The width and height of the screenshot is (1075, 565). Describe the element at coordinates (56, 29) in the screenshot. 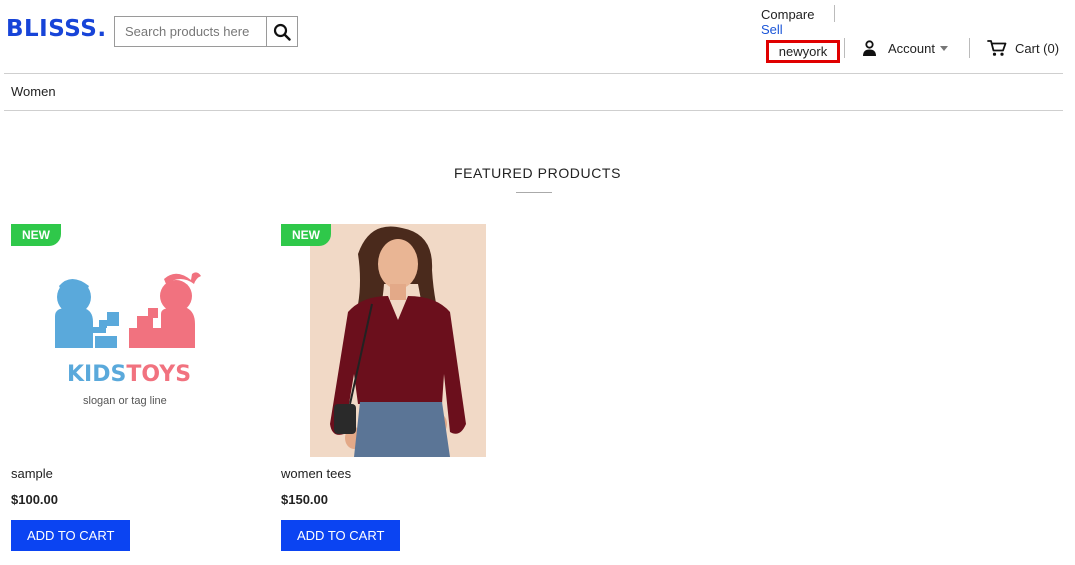

I see `site-logo: BLISSS.` at that location.